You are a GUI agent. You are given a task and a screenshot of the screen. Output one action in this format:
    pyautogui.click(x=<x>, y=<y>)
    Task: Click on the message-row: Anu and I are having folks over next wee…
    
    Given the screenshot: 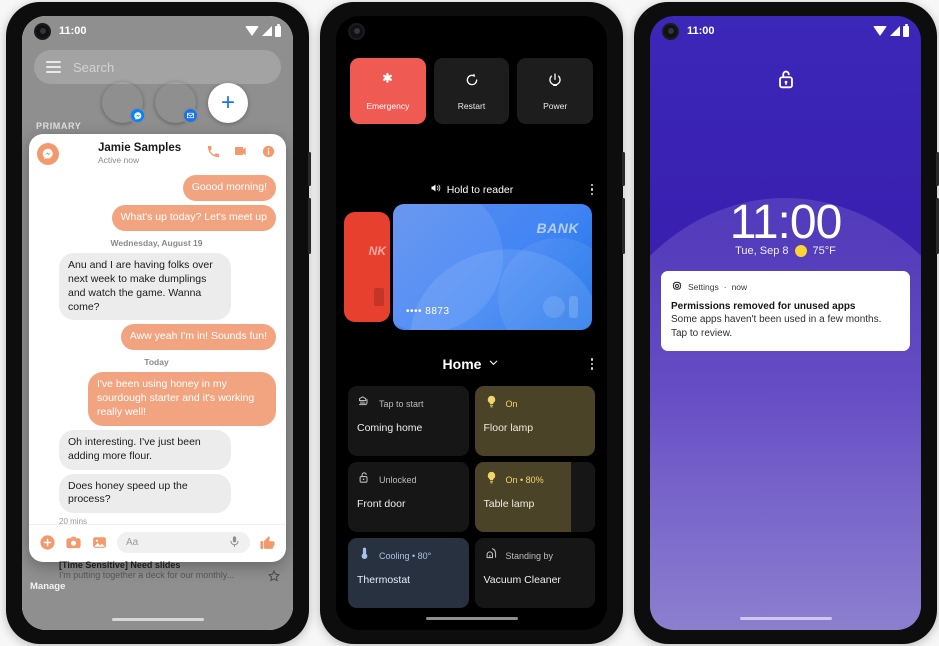 What is the action you would take?
    pyautogui.click(x=156, y=286)
    